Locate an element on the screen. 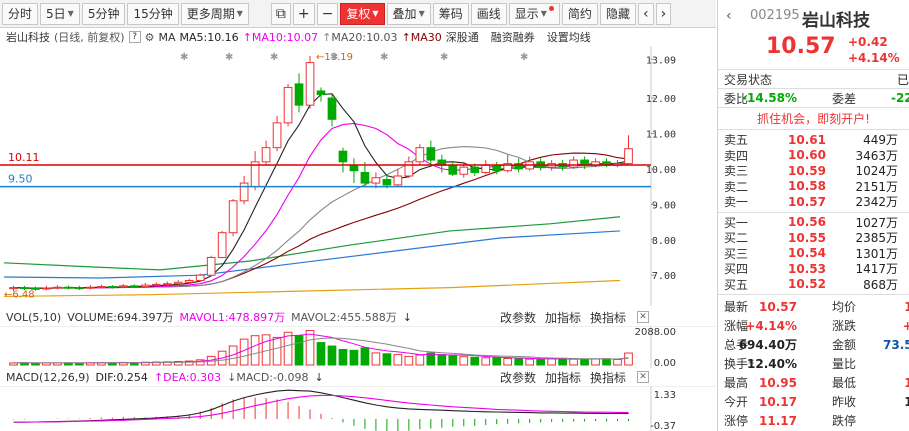  price-change: +0.42 is located at coordinates (868, 42).